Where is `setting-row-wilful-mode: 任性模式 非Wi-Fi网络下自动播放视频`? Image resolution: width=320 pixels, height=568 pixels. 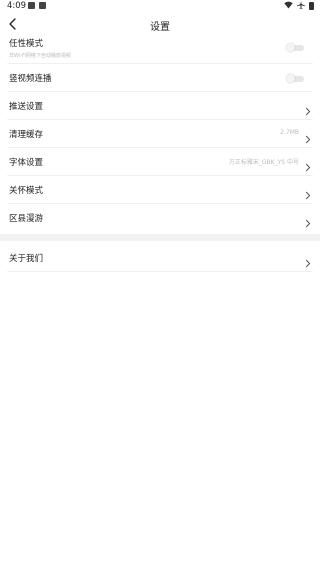 setting-row-wilful-mode: 任性模式 非Wi-Fi网络下自动播放视频 is located at coordinates (160, 48).